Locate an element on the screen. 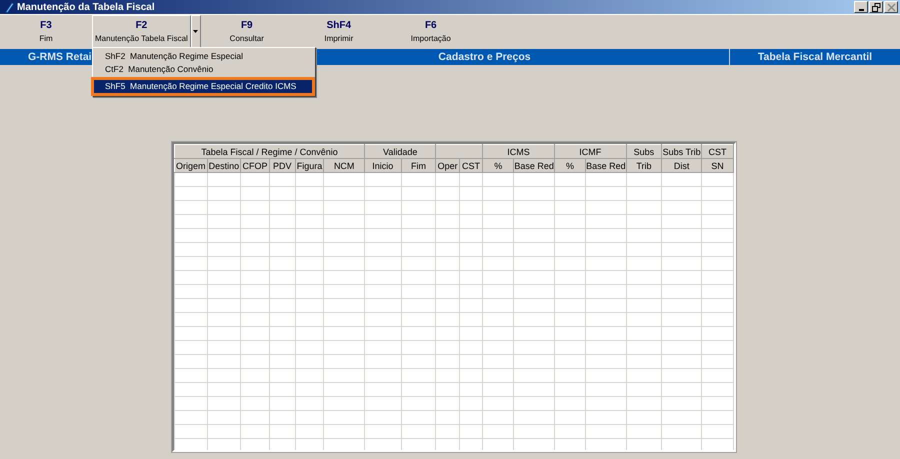 The height and width of the screenshot is (459, 900). band-text: G-RMS Retai is located at coordinates (60, 57).